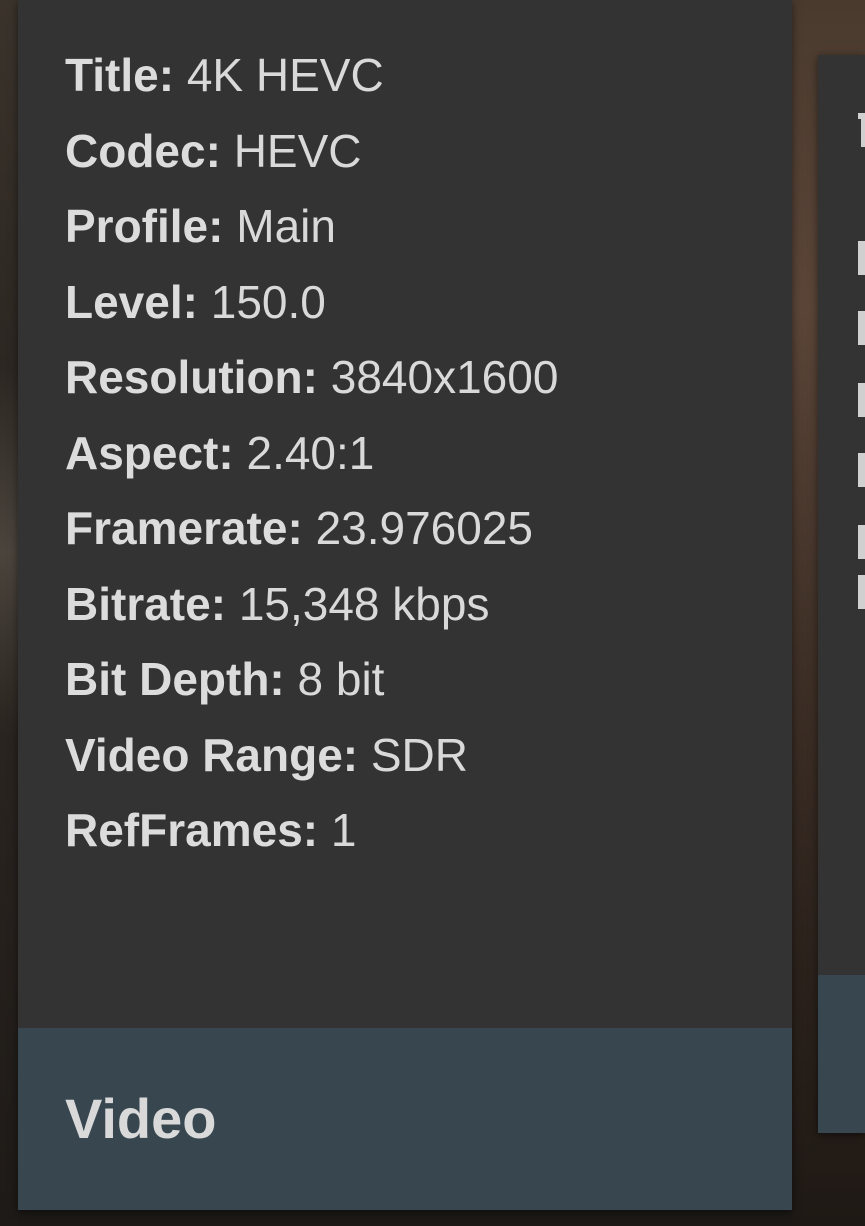 The image size is (865, 1226). I want to click on detail-value: SDR, so click(419, 754).